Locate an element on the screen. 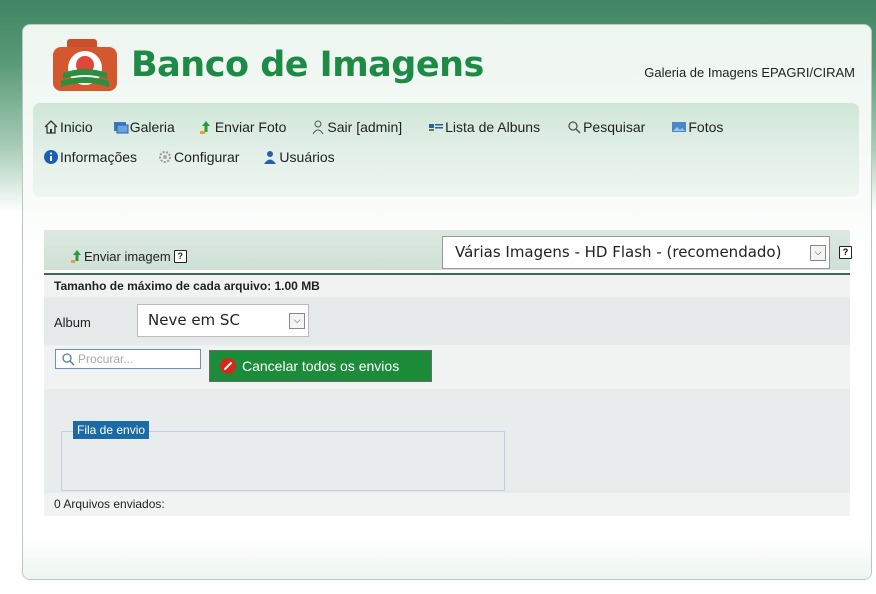 The image size is (876, 594). nav-item-galeria: Galeria is located at coordinates (144, 127).